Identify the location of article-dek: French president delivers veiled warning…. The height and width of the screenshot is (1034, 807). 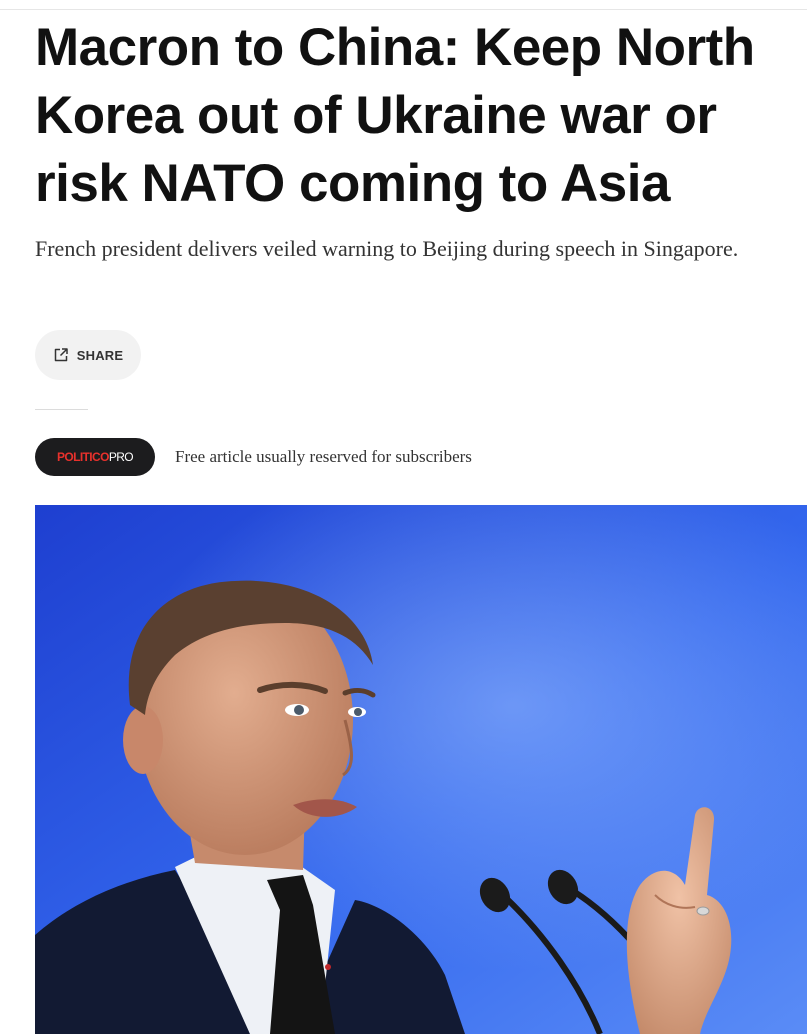
(387, 248).